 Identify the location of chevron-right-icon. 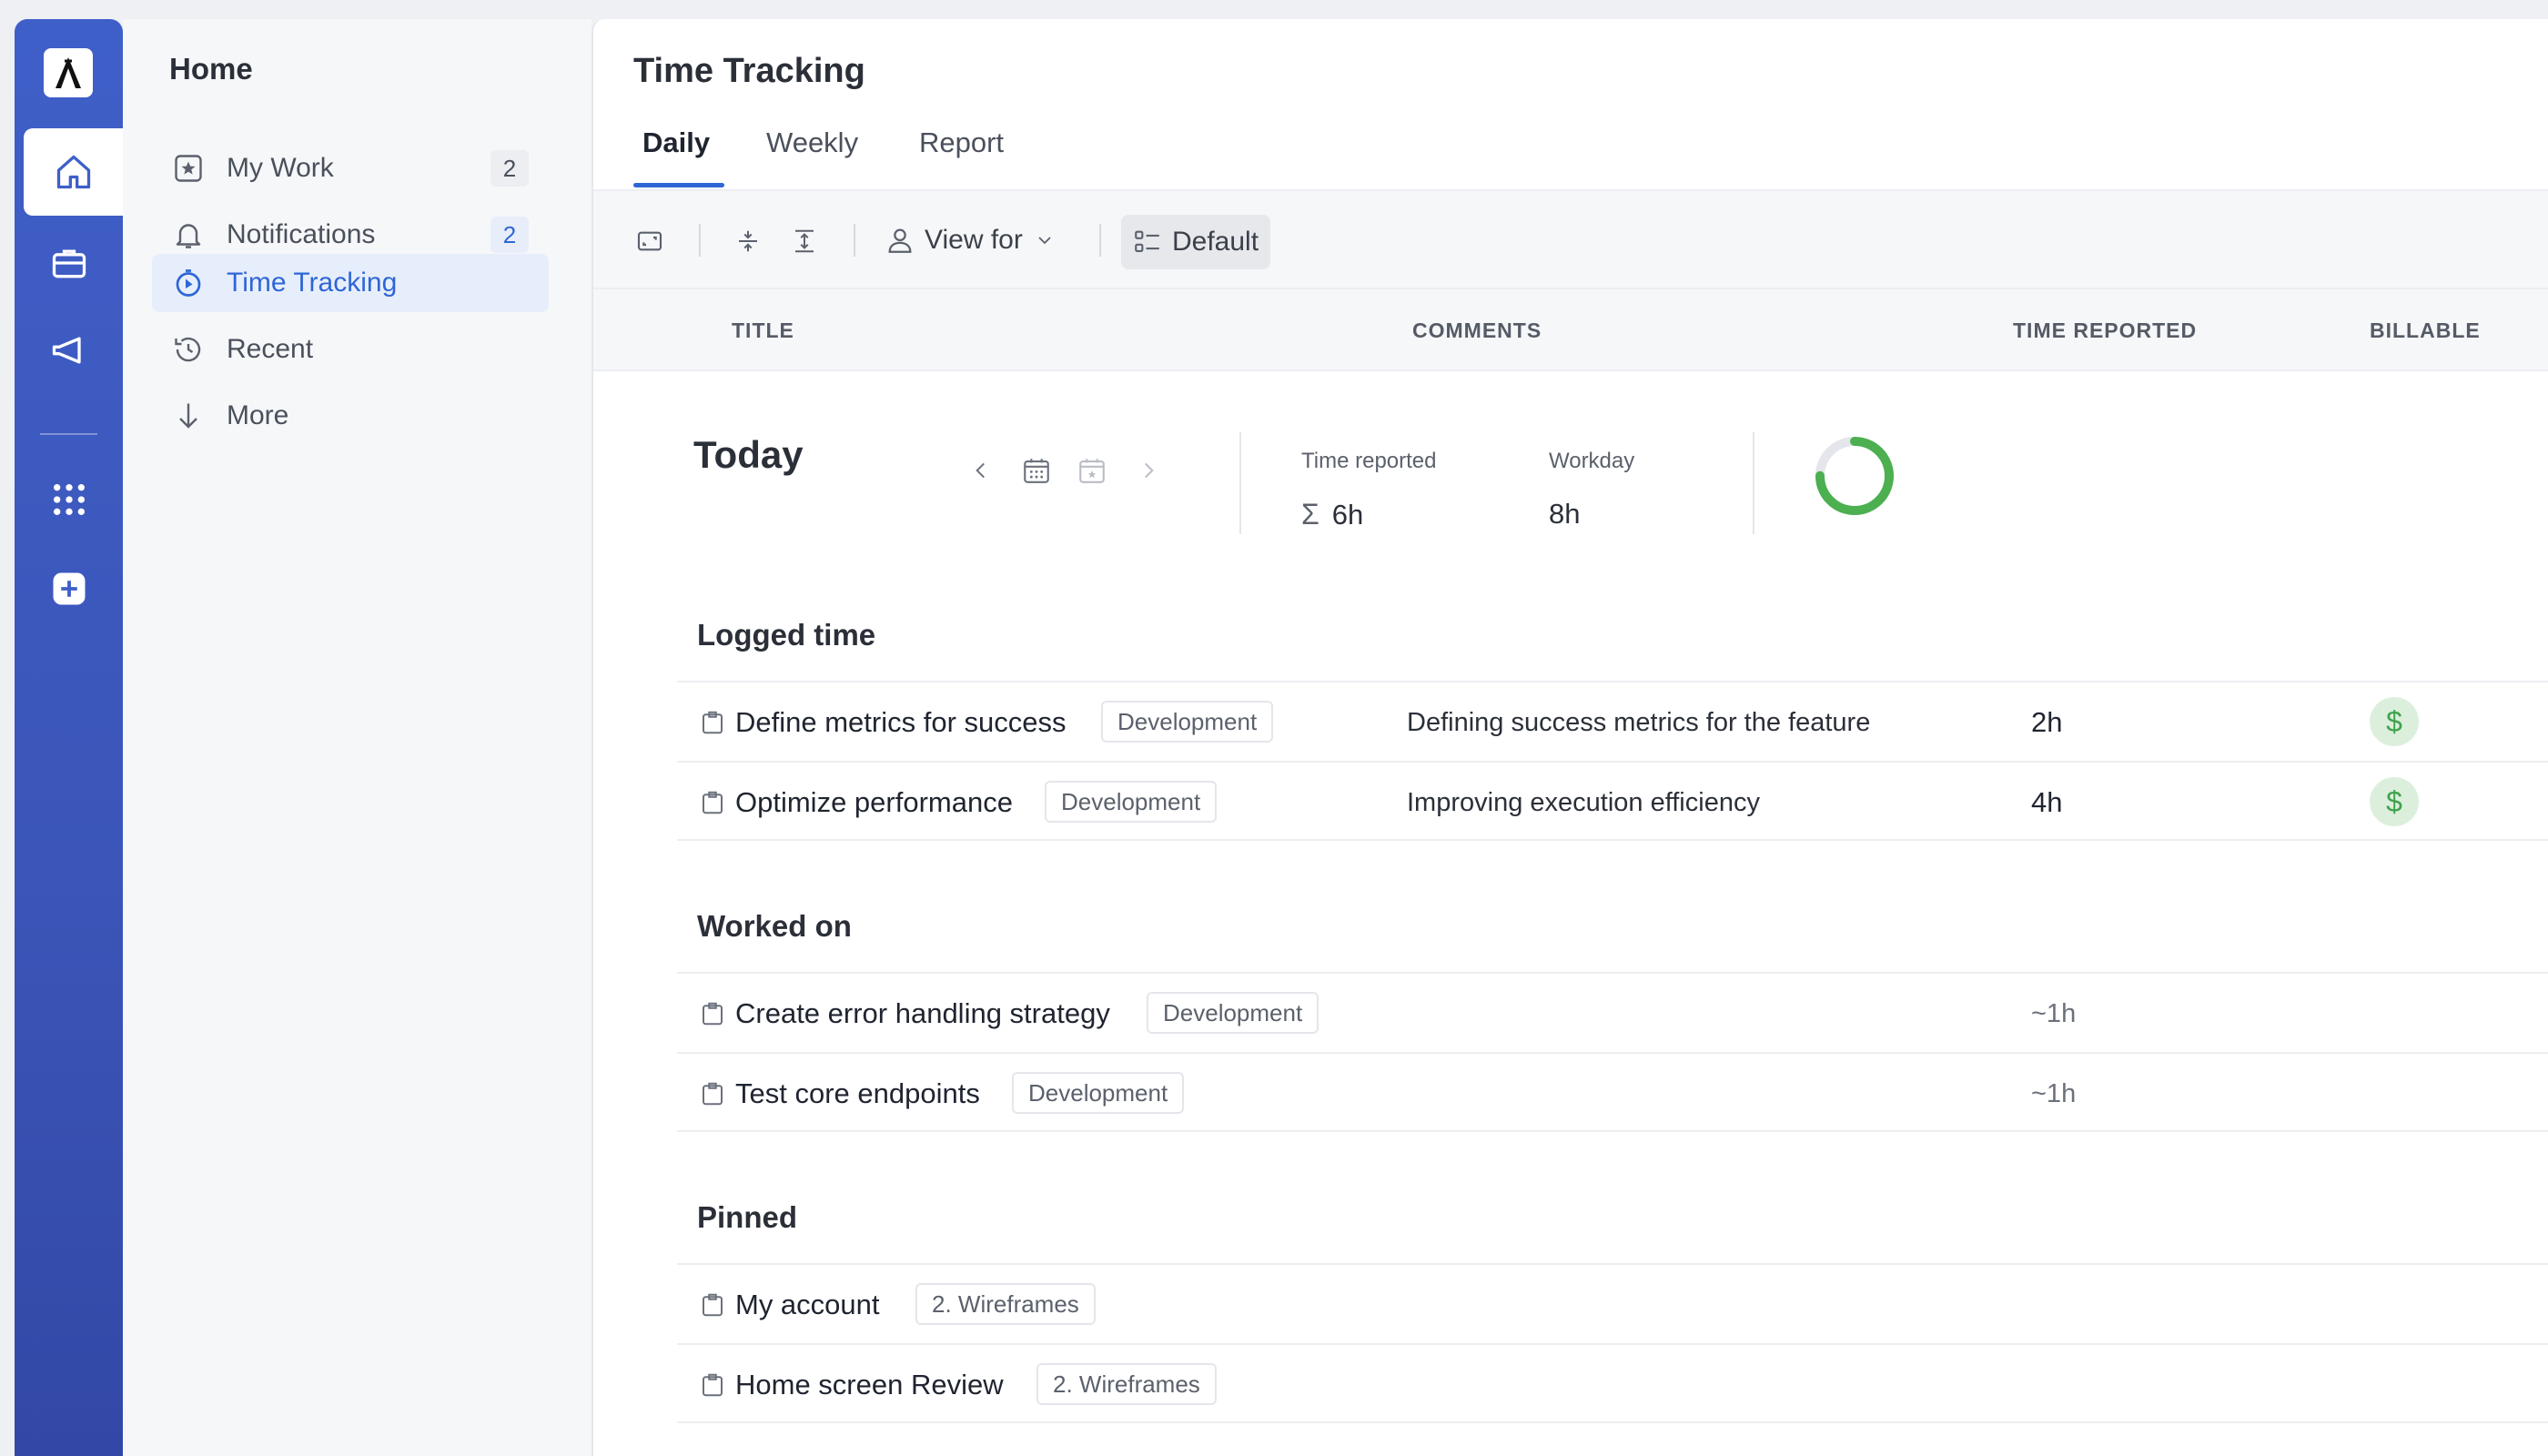
(1149, 471).